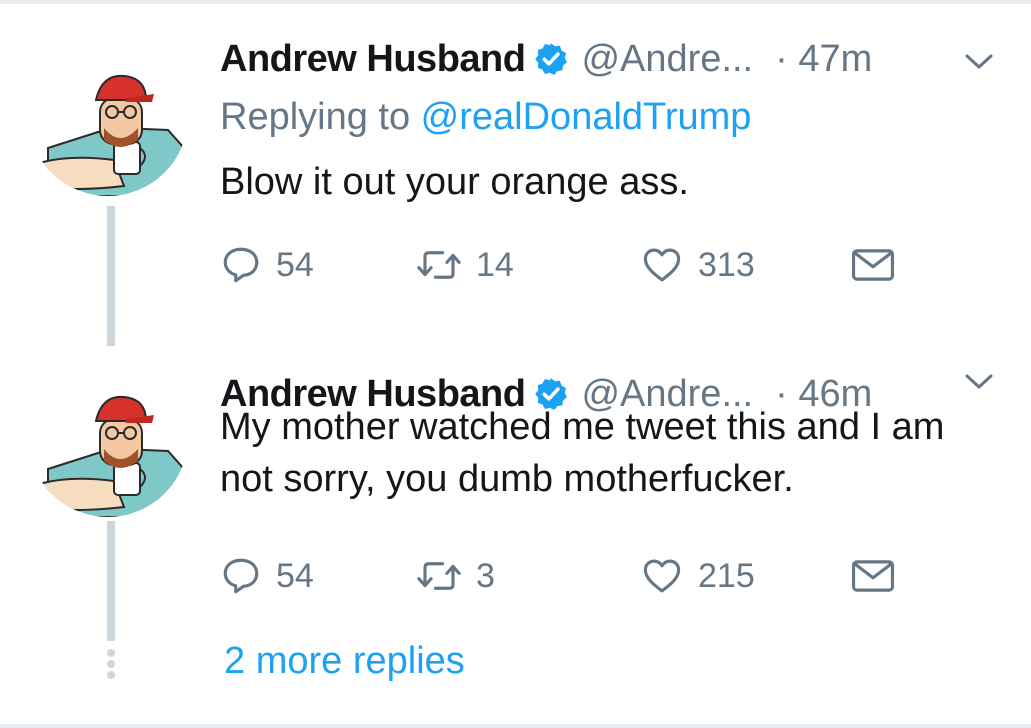  Describe the element at coordinates (495, 264) in the screenshot. I see `retweet-count: 14` at that location.